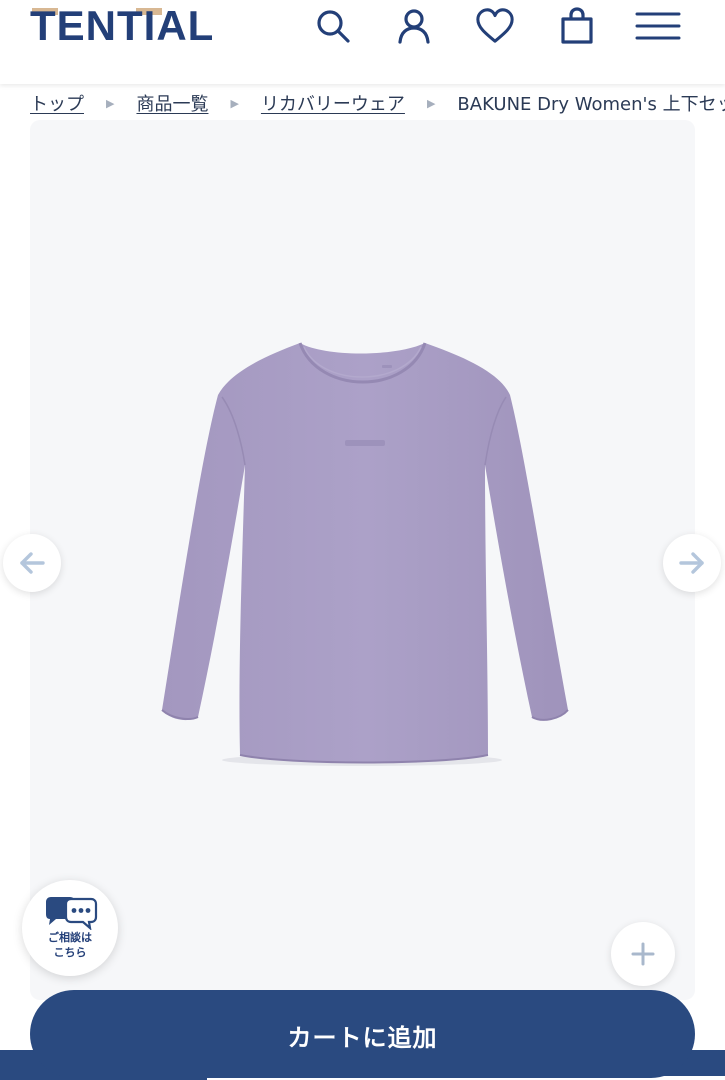  Describe the element at coordinates (362, 42) in the screenshot. I see `site-header: TENTIAL` at that location.